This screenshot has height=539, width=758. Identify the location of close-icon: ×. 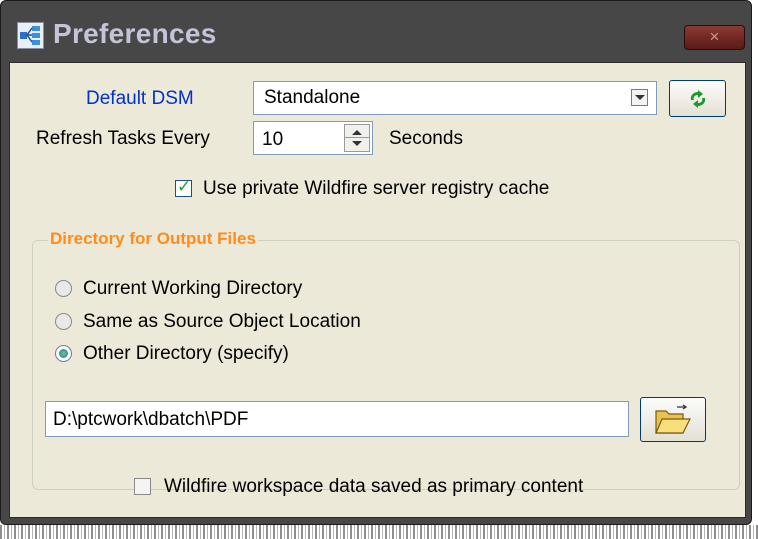
(714, 36).